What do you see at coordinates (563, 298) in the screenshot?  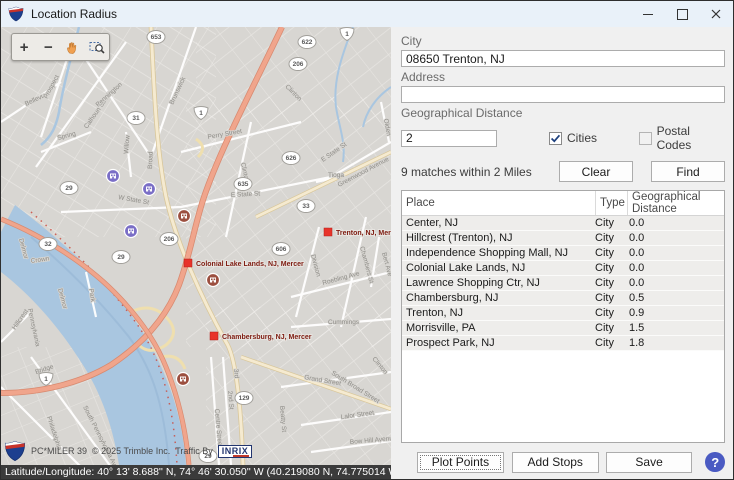 I see `table-row: Chambersburg, NJ City 0.5` at bounding box center [563, 298].